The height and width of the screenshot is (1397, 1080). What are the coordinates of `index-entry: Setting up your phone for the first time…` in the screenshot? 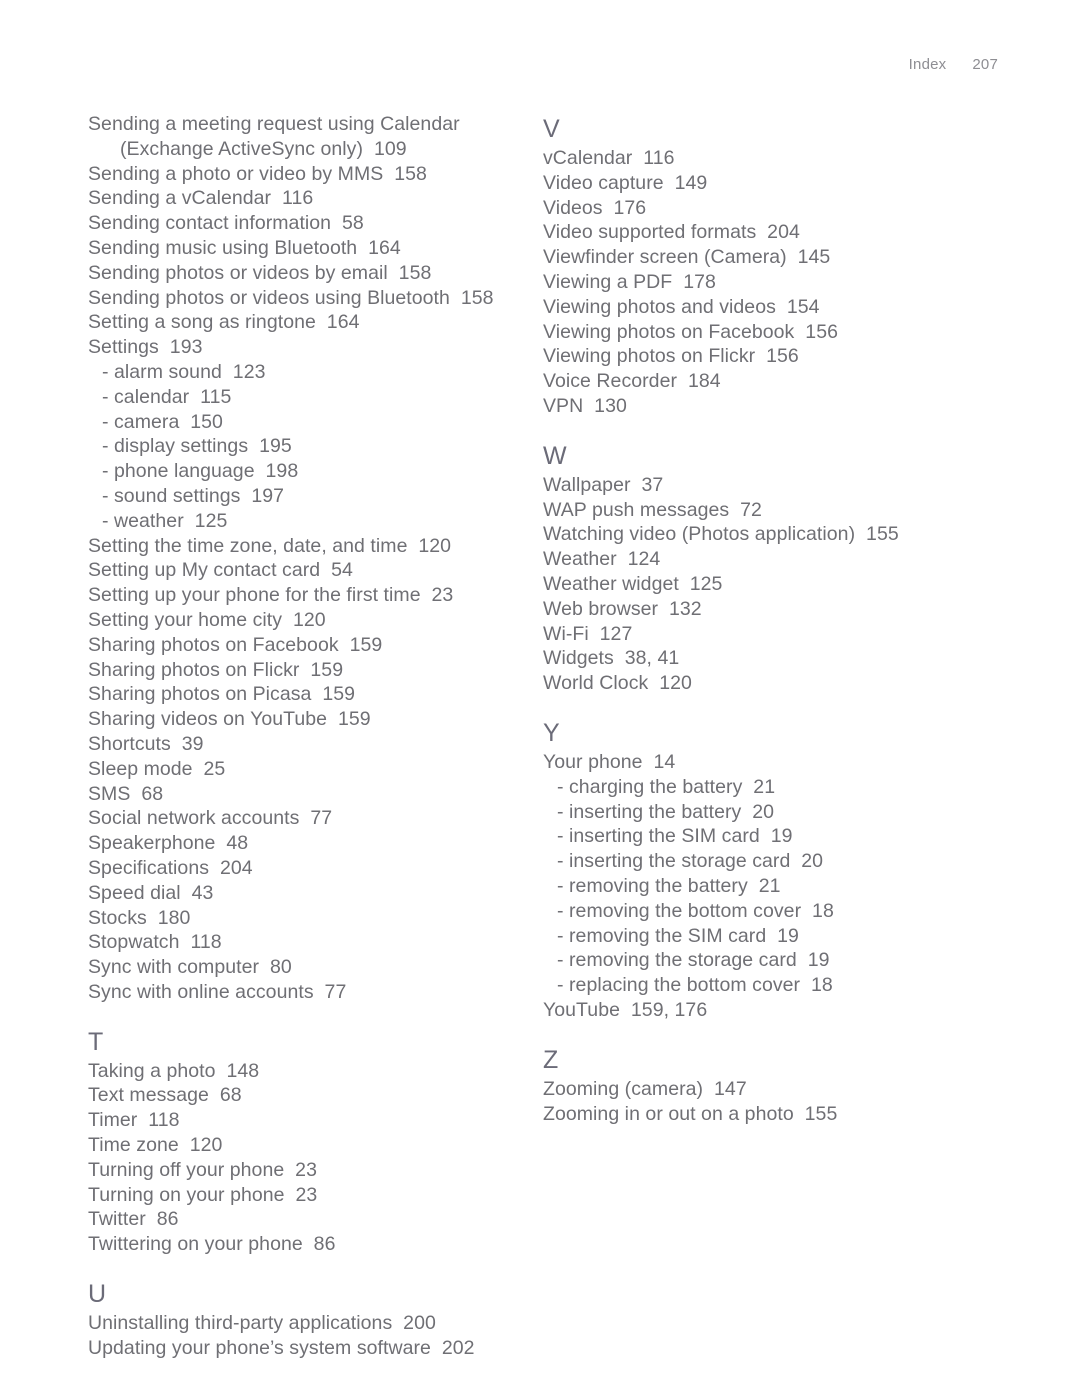 It's located at (314, 595).